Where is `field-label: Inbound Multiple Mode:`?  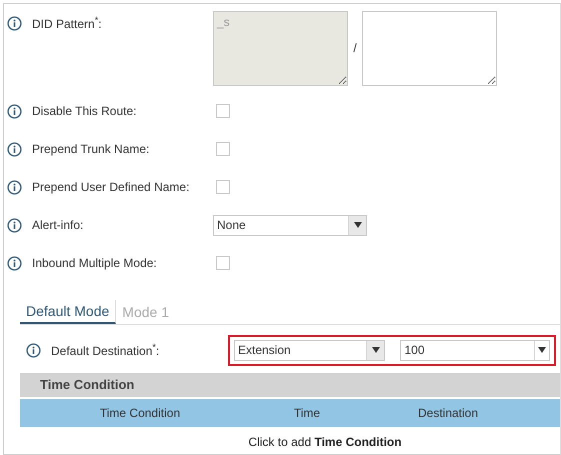 field-label: Inbound Multiple Mode: is located at coordinates (94, 263).